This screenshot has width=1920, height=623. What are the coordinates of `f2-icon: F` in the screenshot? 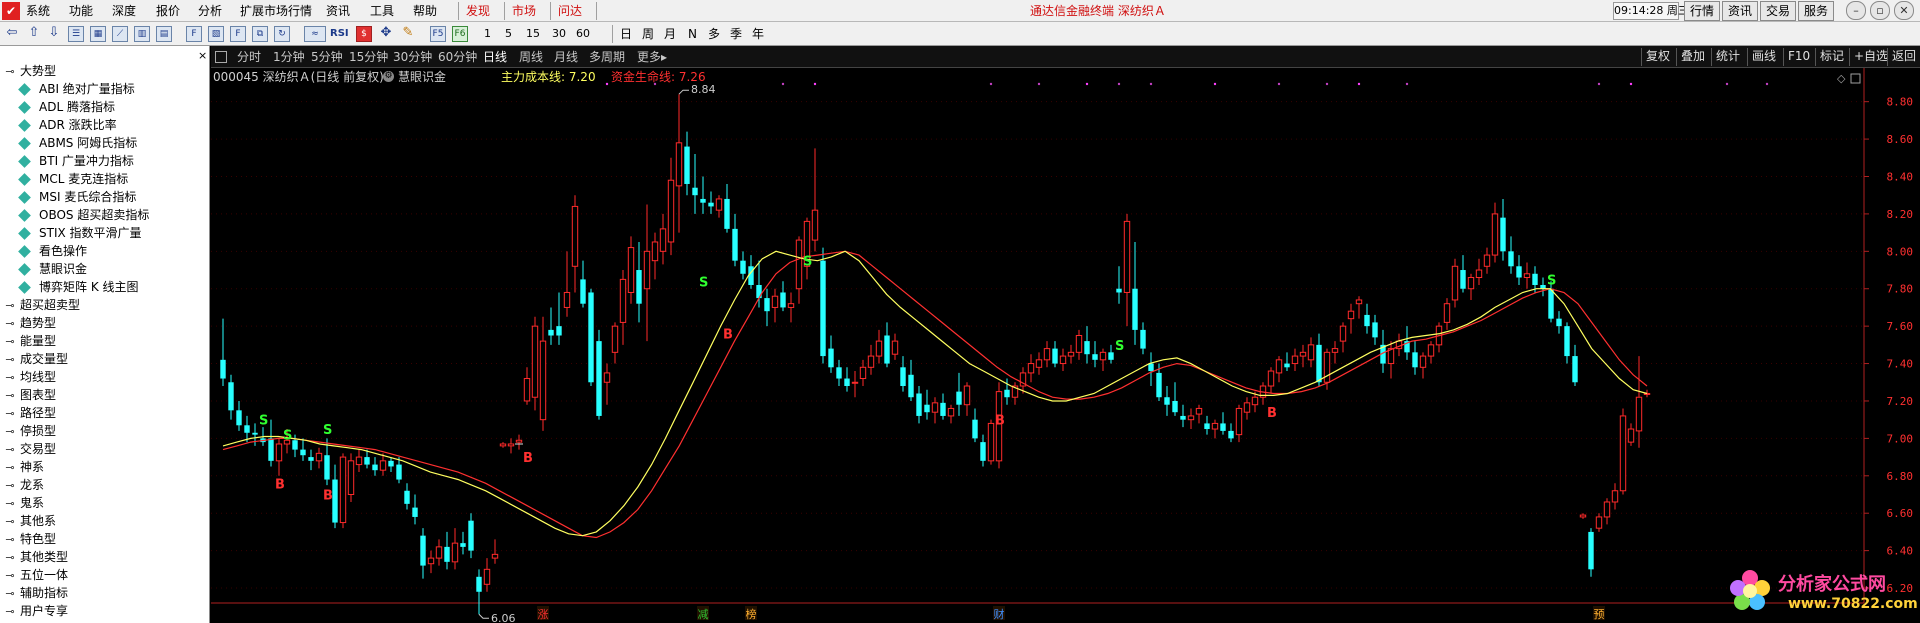 It's located at (238, 34).